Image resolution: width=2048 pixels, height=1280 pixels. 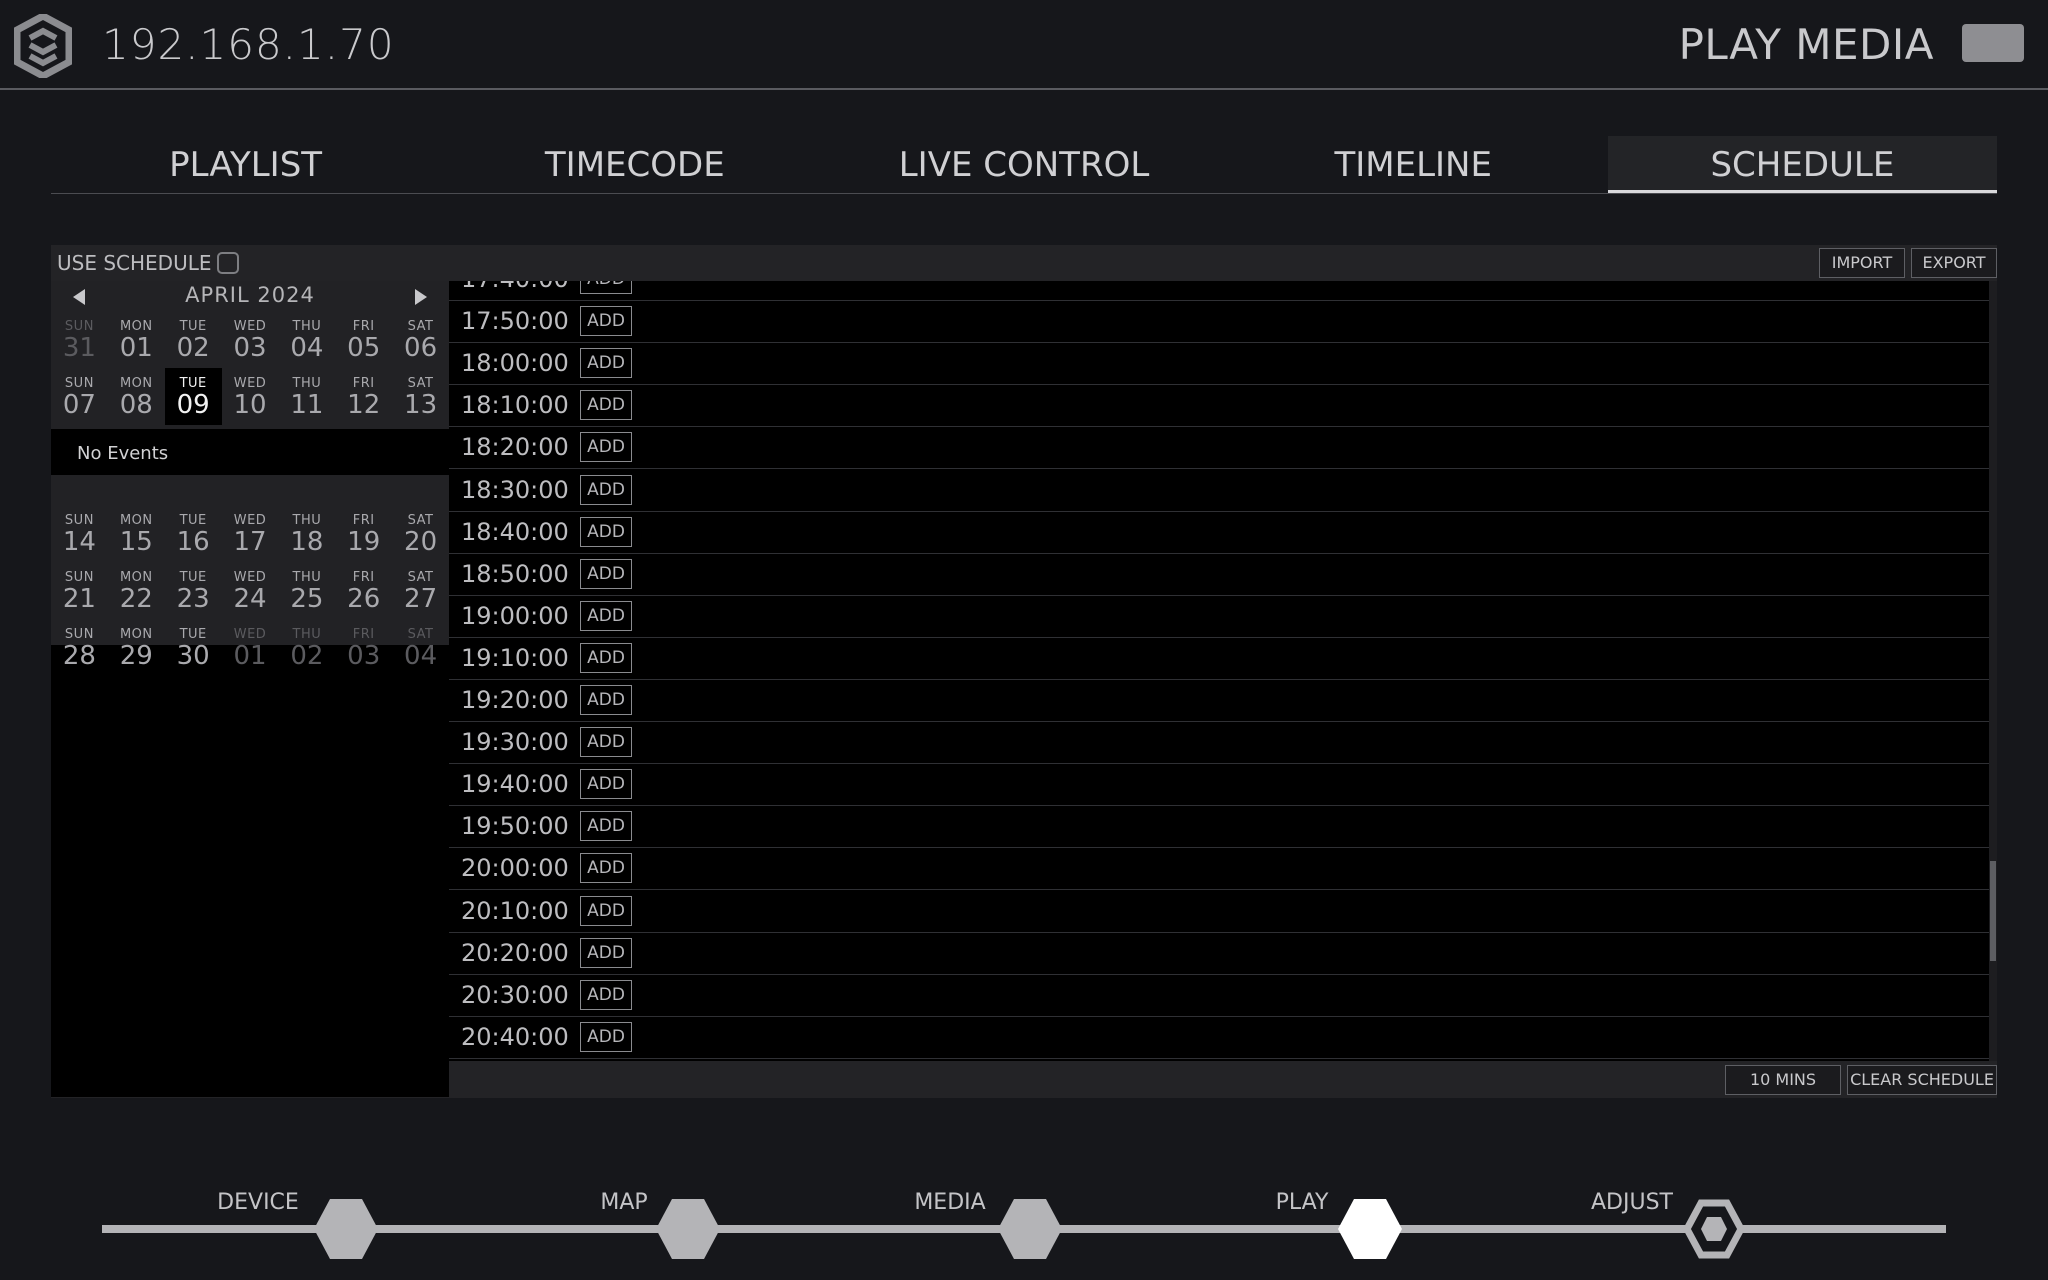 What do you see at coordinates (1219, 743) in the screenshot?
I see `schedule-slot-row: 19:30:00 ADD` at bounding box center [1219, 743].